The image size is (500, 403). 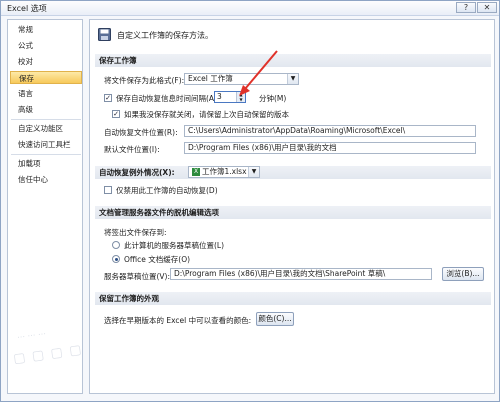 I want to click on autorecover-checkbox: ✓, so click(x=108, y=98).